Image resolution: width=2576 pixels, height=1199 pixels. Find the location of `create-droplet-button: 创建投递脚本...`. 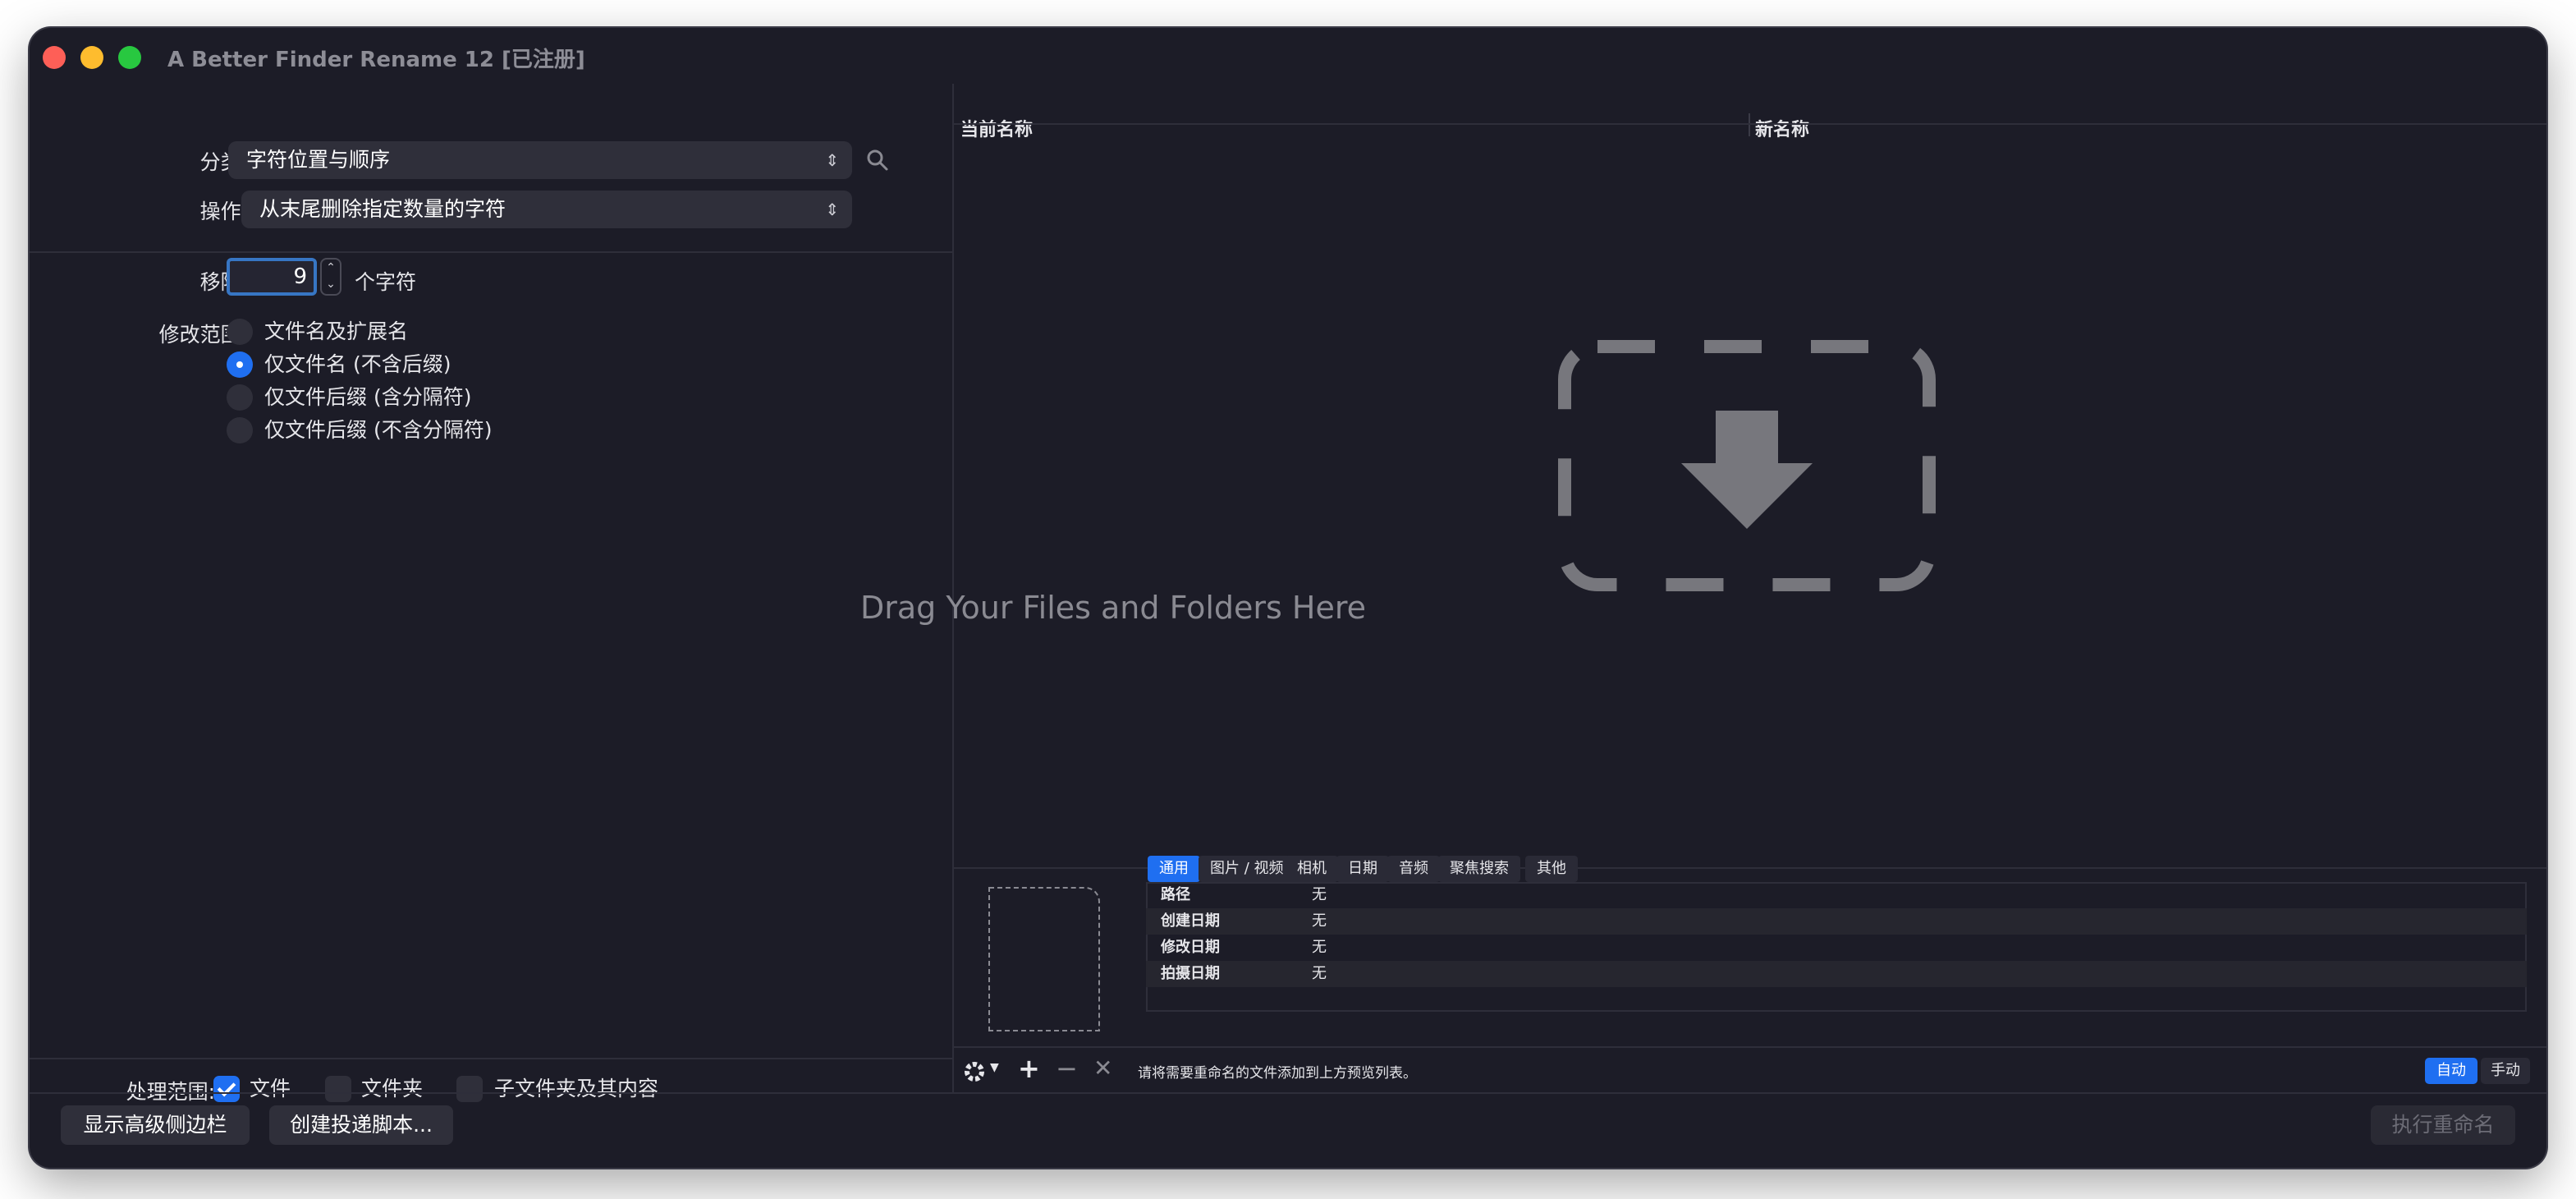

create-droplet-button: 创建投递脚本... is located at coordinates (361, 1125).